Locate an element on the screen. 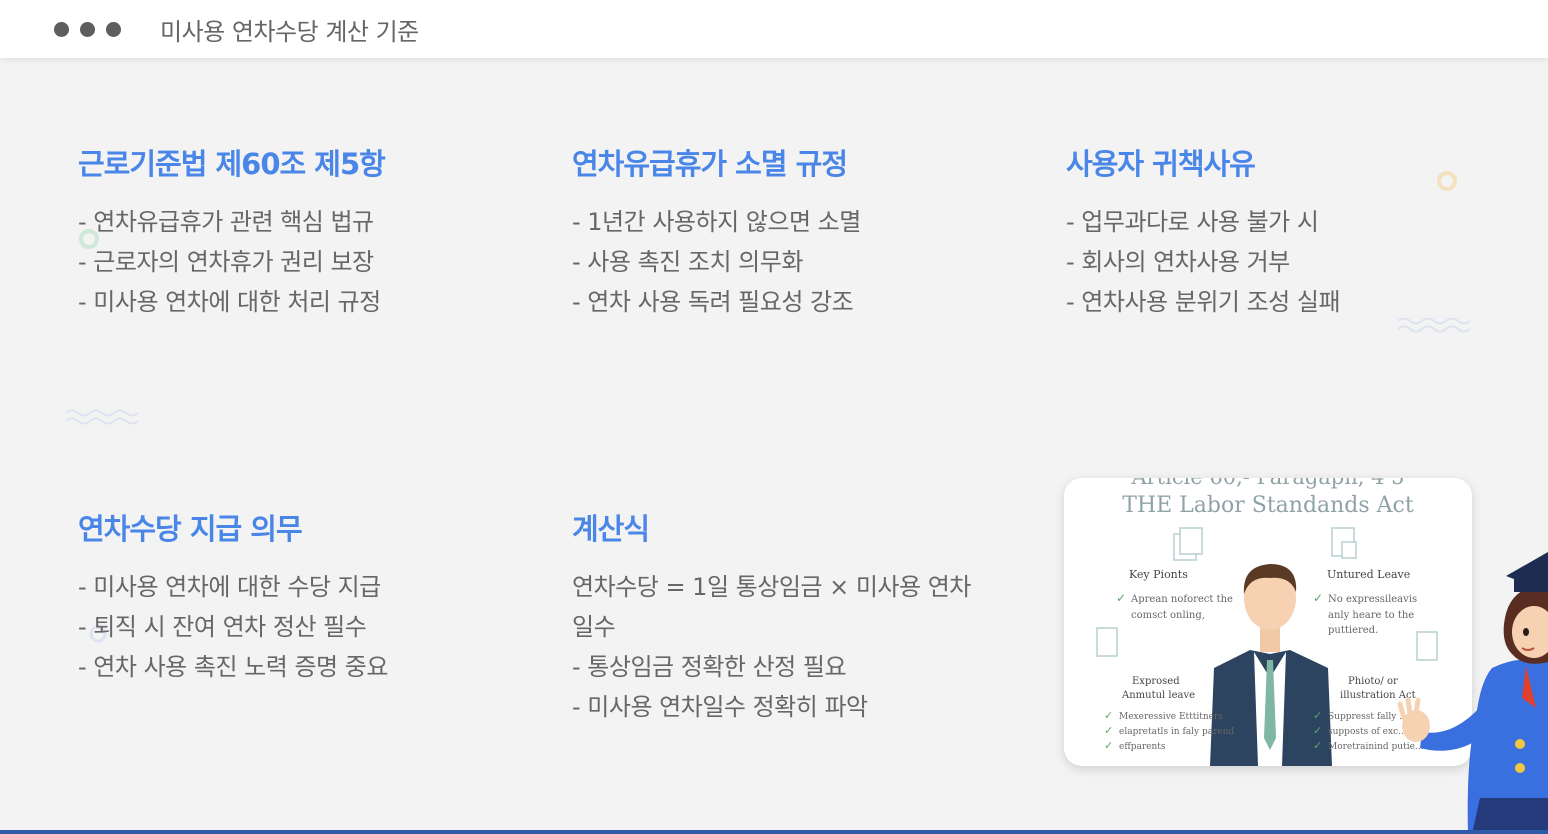 This screenshot has height=834, width=1548. wave-decoration-icon is located at coordinates (102, 417).